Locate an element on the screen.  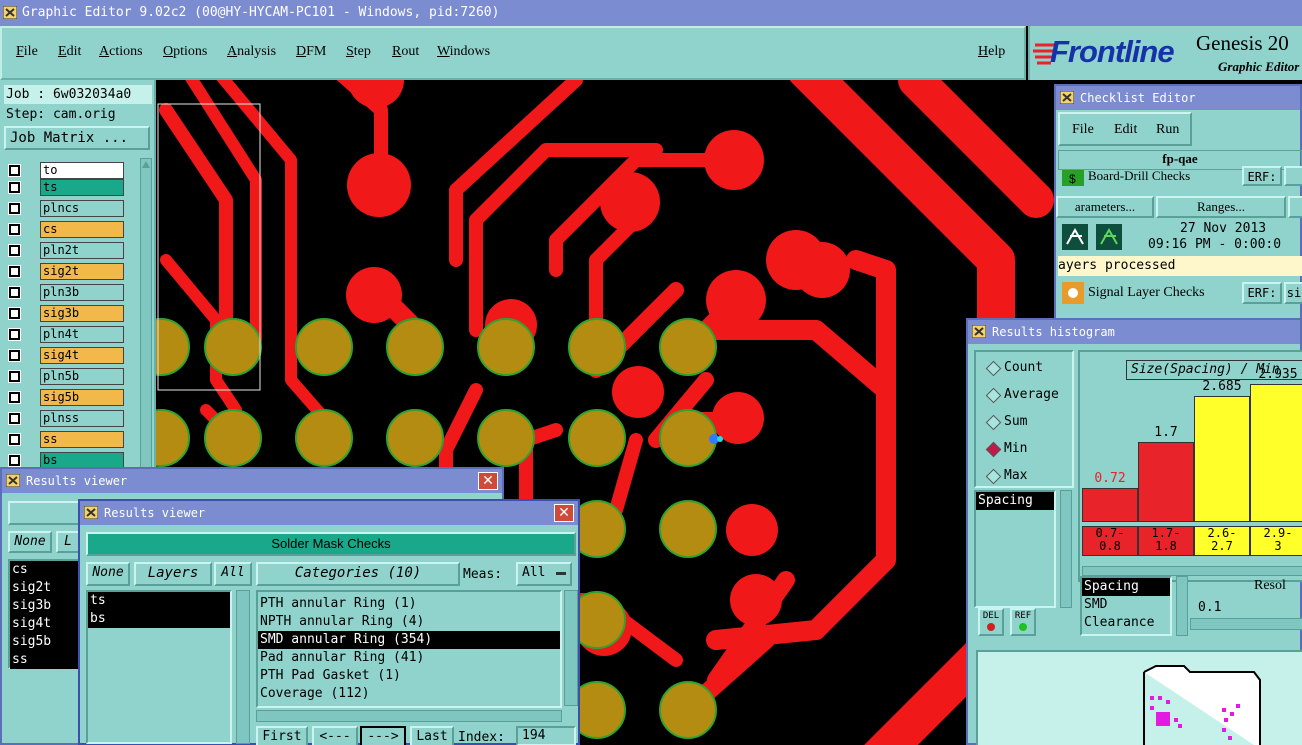
layers-button: L is located at coordinates (68, 542).